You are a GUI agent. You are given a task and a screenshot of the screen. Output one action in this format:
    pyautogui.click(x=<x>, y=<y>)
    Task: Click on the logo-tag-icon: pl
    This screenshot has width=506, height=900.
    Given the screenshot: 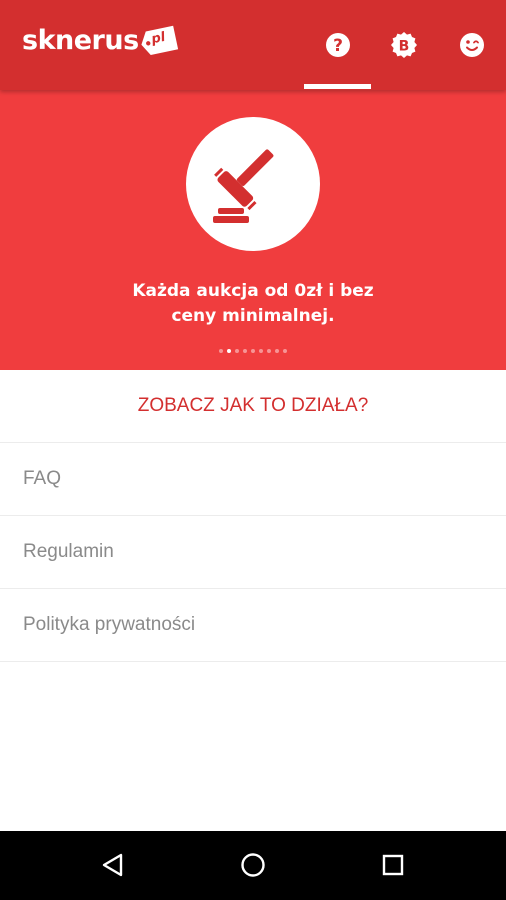 What is the action you would take?
    pyautogui.click(x=158, y=41)
    